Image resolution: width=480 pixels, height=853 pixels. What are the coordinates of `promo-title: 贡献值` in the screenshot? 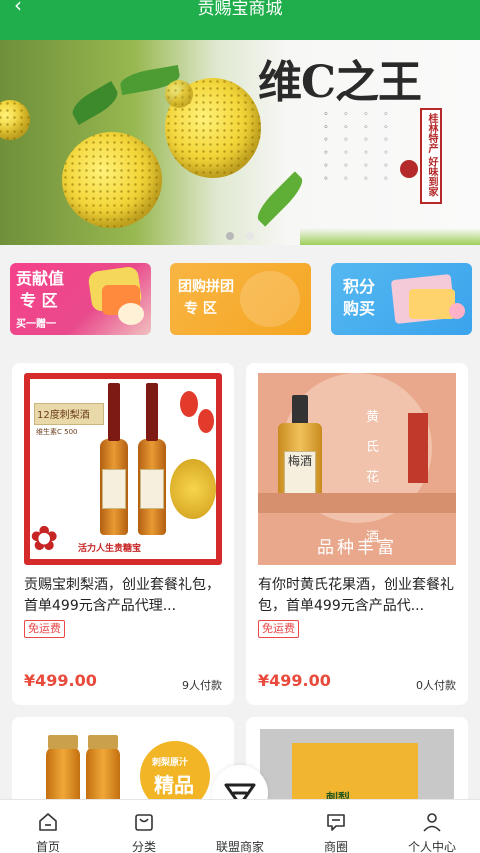 It's located at (40, 278).